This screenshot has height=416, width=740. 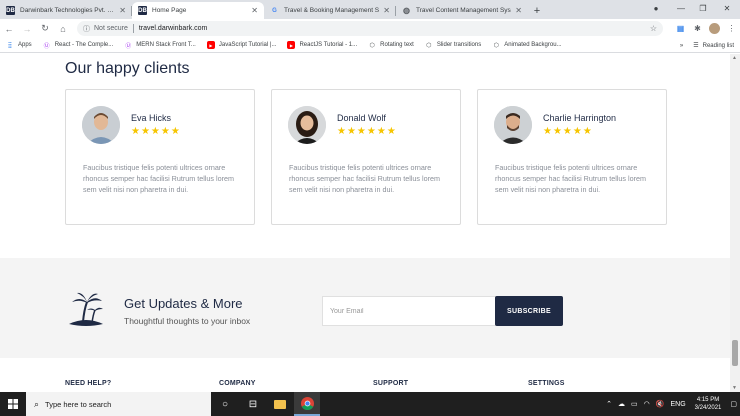 What do you see at coordinates (735, 223) in the screenshot?
I see `page-scrollbar: ▲ ▼` at bounding box center [735, 223].